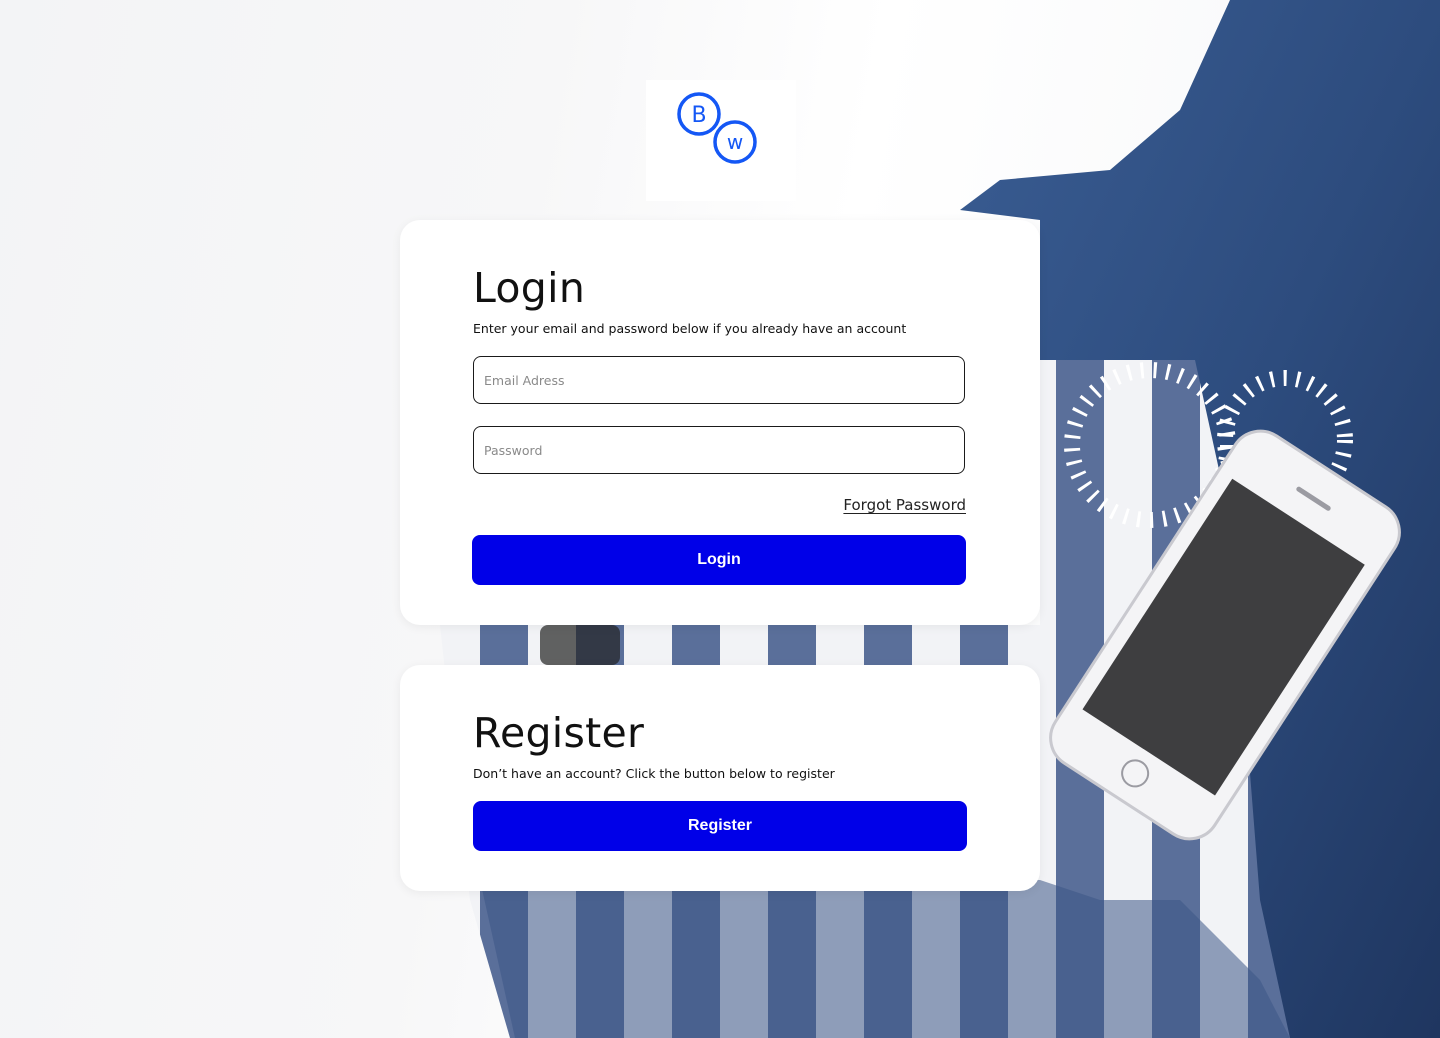 Image resolution: width=1440 pixels, height=1038 pixels. I want to click on brand-logo: B w, so click(721, 140).